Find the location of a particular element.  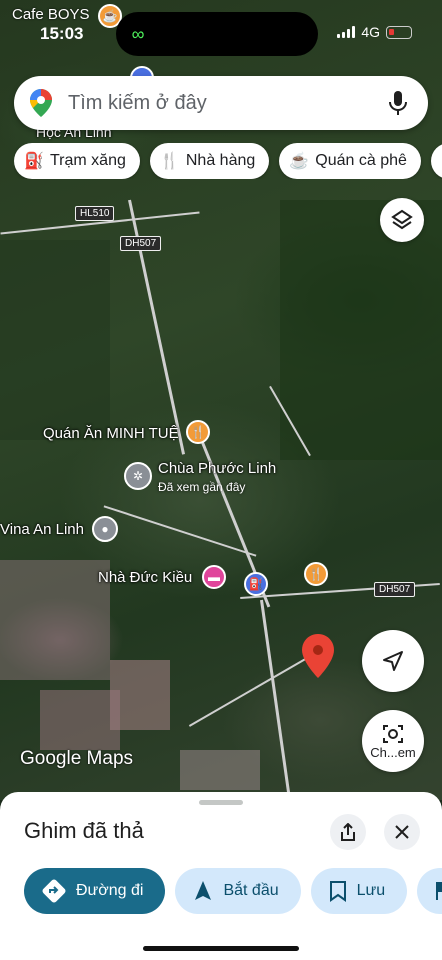

lens-label: Ch...em is located at coordinates (393, 752).